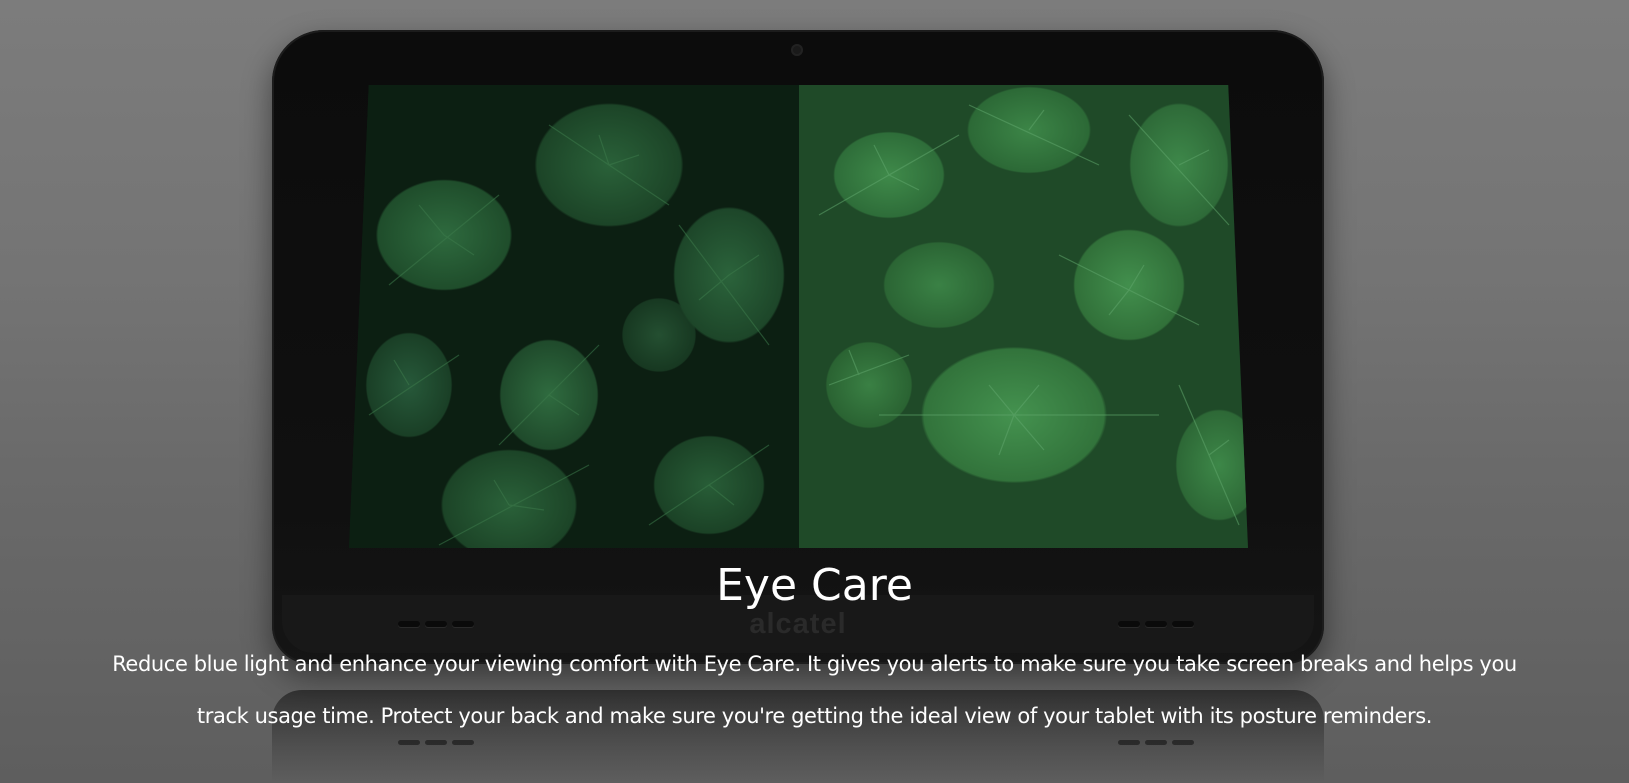  Describe the element at coordinates (1156, 624) in the screenshot. I see `speaker-grille-right` at that location.